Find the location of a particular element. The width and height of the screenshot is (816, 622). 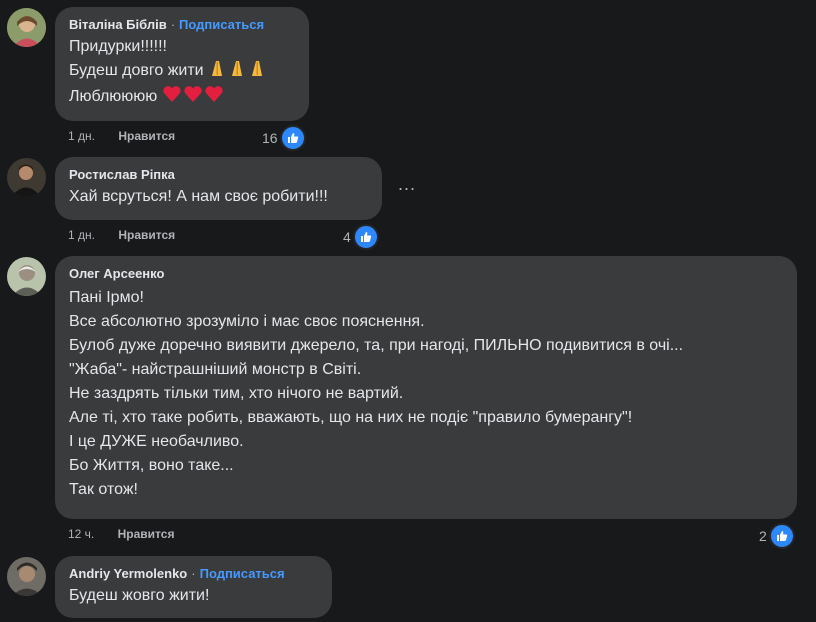

comment-text: Будеш жовго жити! is located at coordinates (139, 595).